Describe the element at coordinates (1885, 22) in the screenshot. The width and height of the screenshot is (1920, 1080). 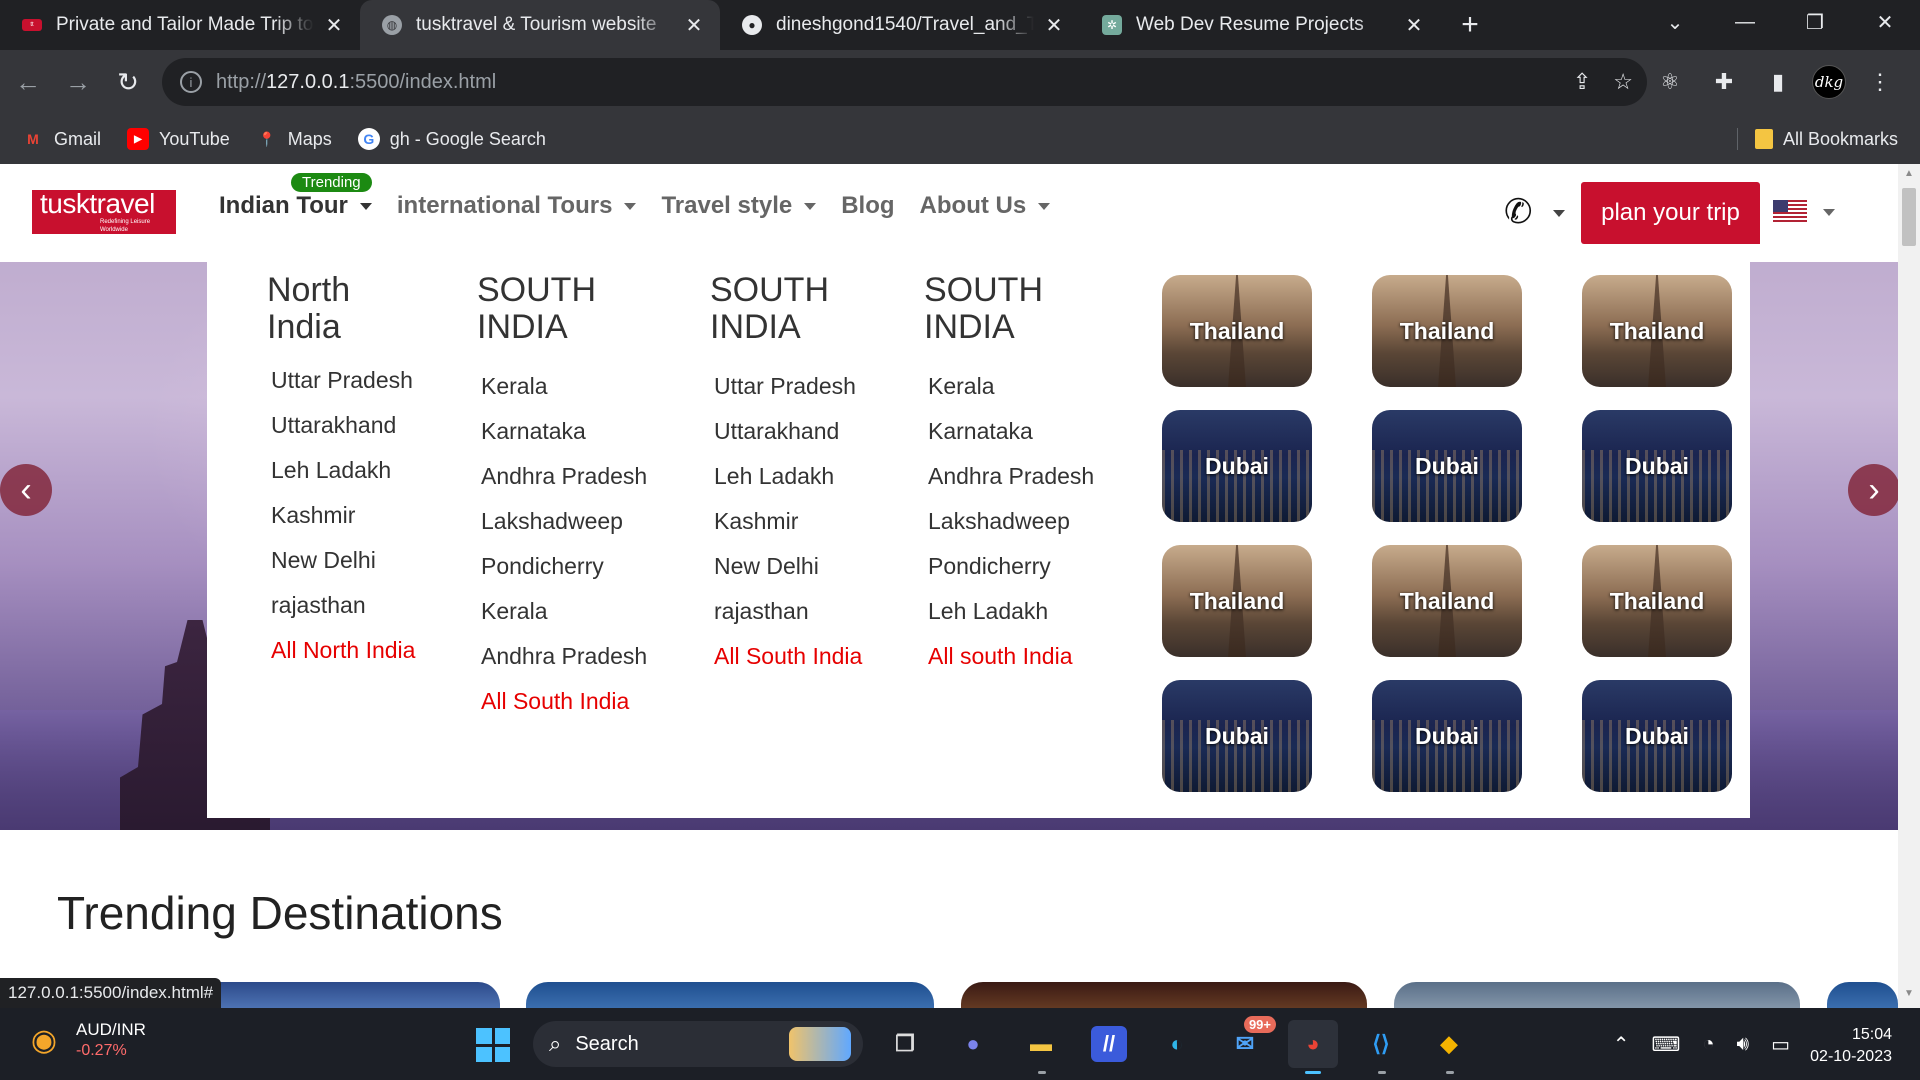
I see `close-window-button: ✕` at that location.